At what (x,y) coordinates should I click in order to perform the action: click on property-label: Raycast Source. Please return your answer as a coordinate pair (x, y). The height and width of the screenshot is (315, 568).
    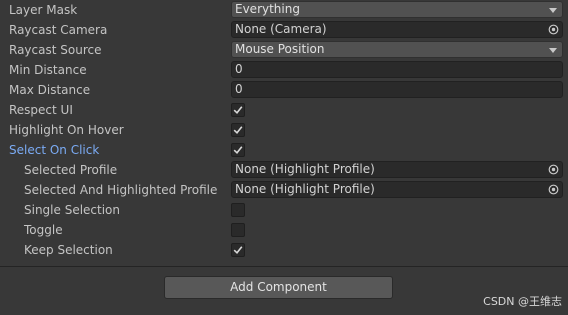
    Looking at the image, I should click on (55, 50).